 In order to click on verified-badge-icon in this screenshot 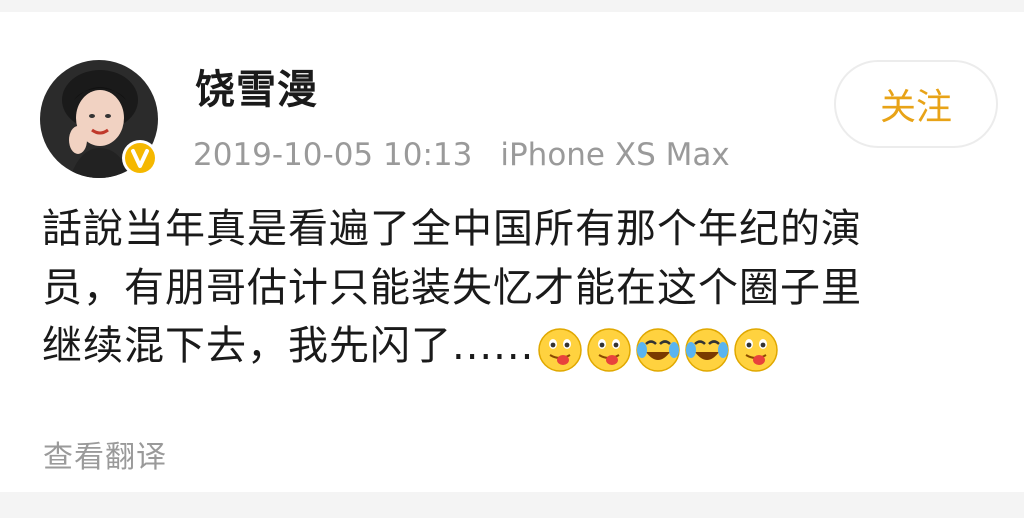, I will do `click(140, 158)`.